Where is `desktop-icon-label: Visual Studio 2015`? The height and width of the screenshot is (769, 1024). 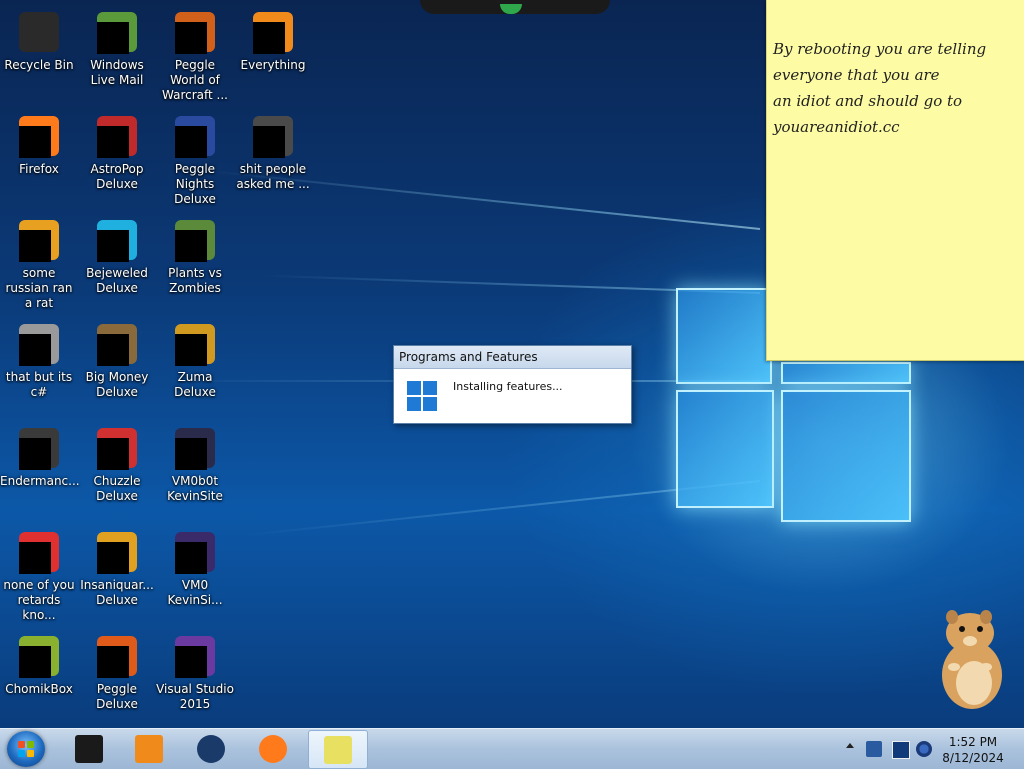 desktop-icon-label: Visual Studio 2015 is located at coordinates (195, 696).